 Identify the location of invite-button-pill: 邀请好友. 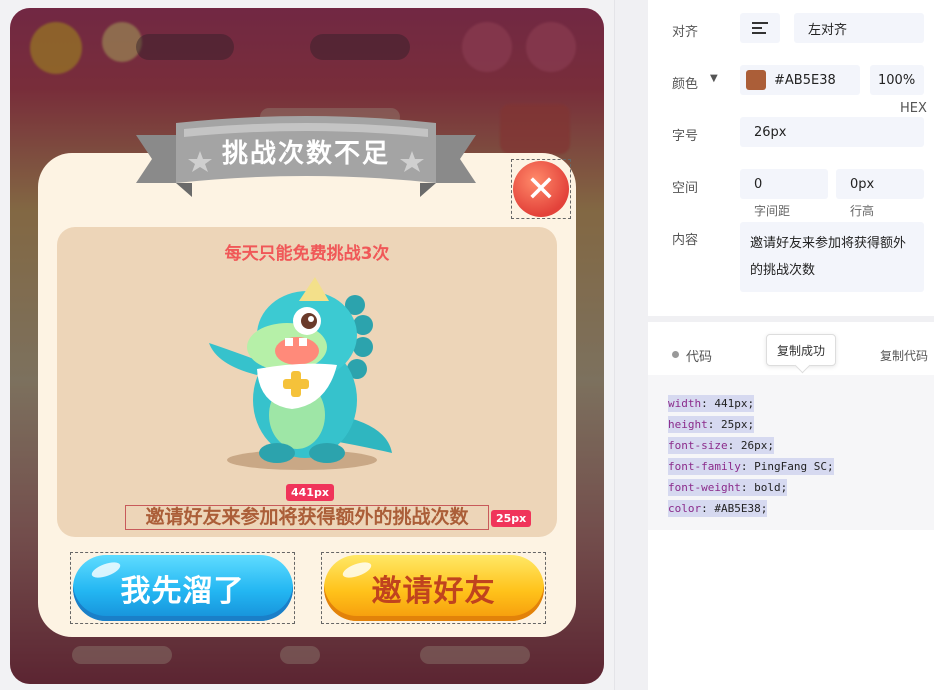
(433, 588).